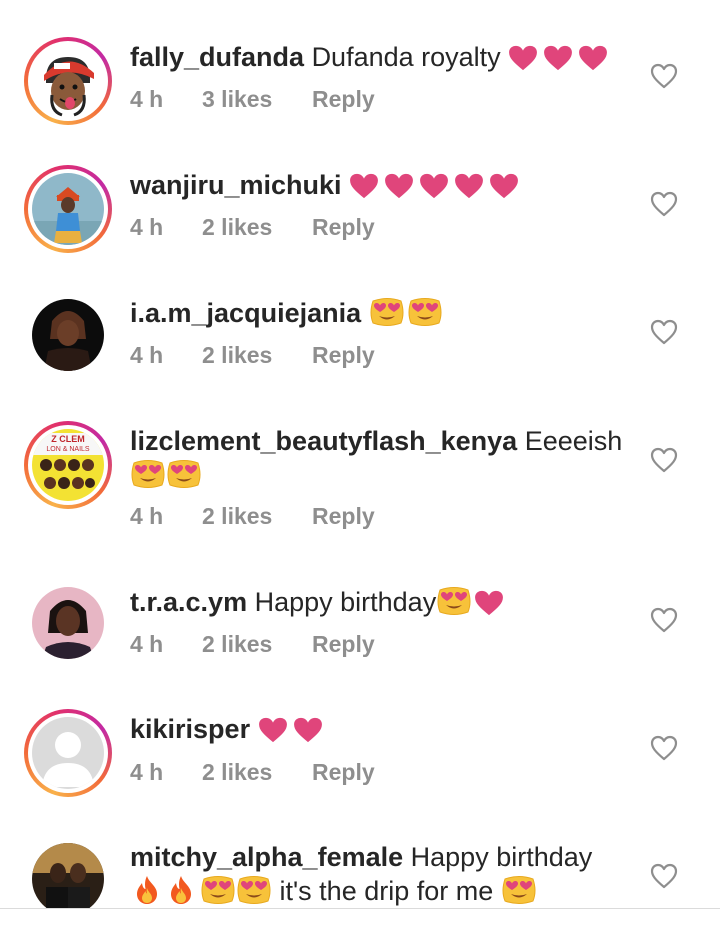 The image size is (720, 930). What do you see at coordinates (236, 185) in the screenshot?
I see `comment-username: wanjiru_michuki` at bounding box center [236, 185].